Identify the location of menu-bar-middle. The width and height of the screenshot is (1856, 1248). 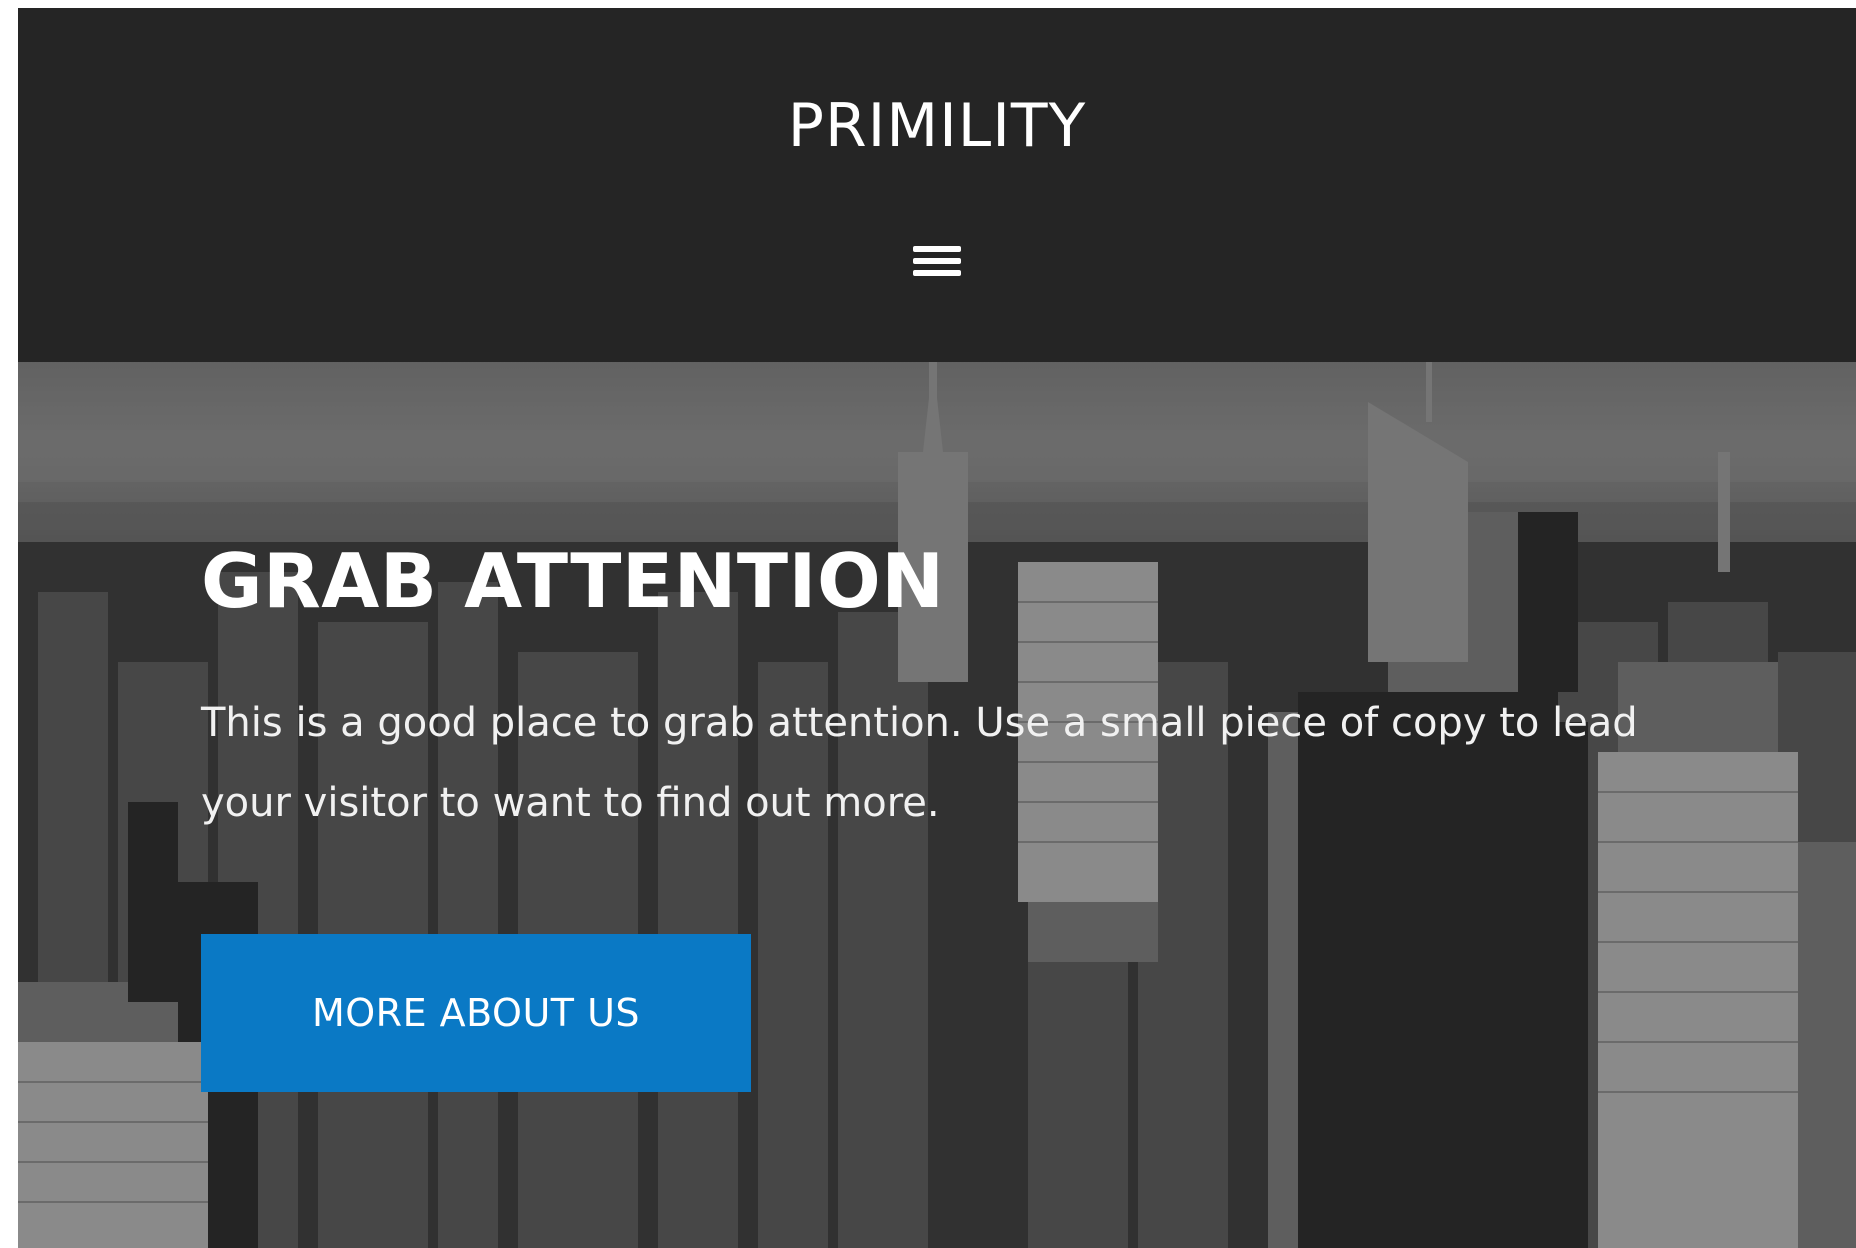
(937, 261).